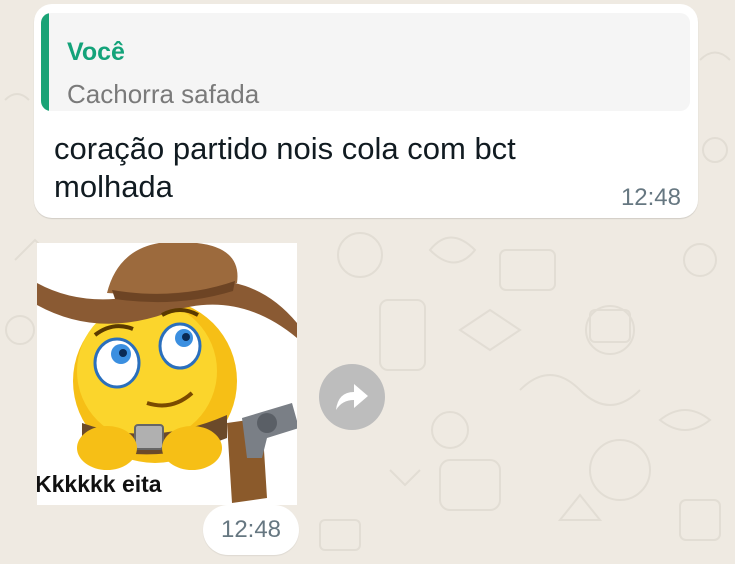 This screenshot has width=735, height=564. Describe the element at coordinates (163, 94) in the screenshot. I see `quote-text: Cachorra safada` at that location.